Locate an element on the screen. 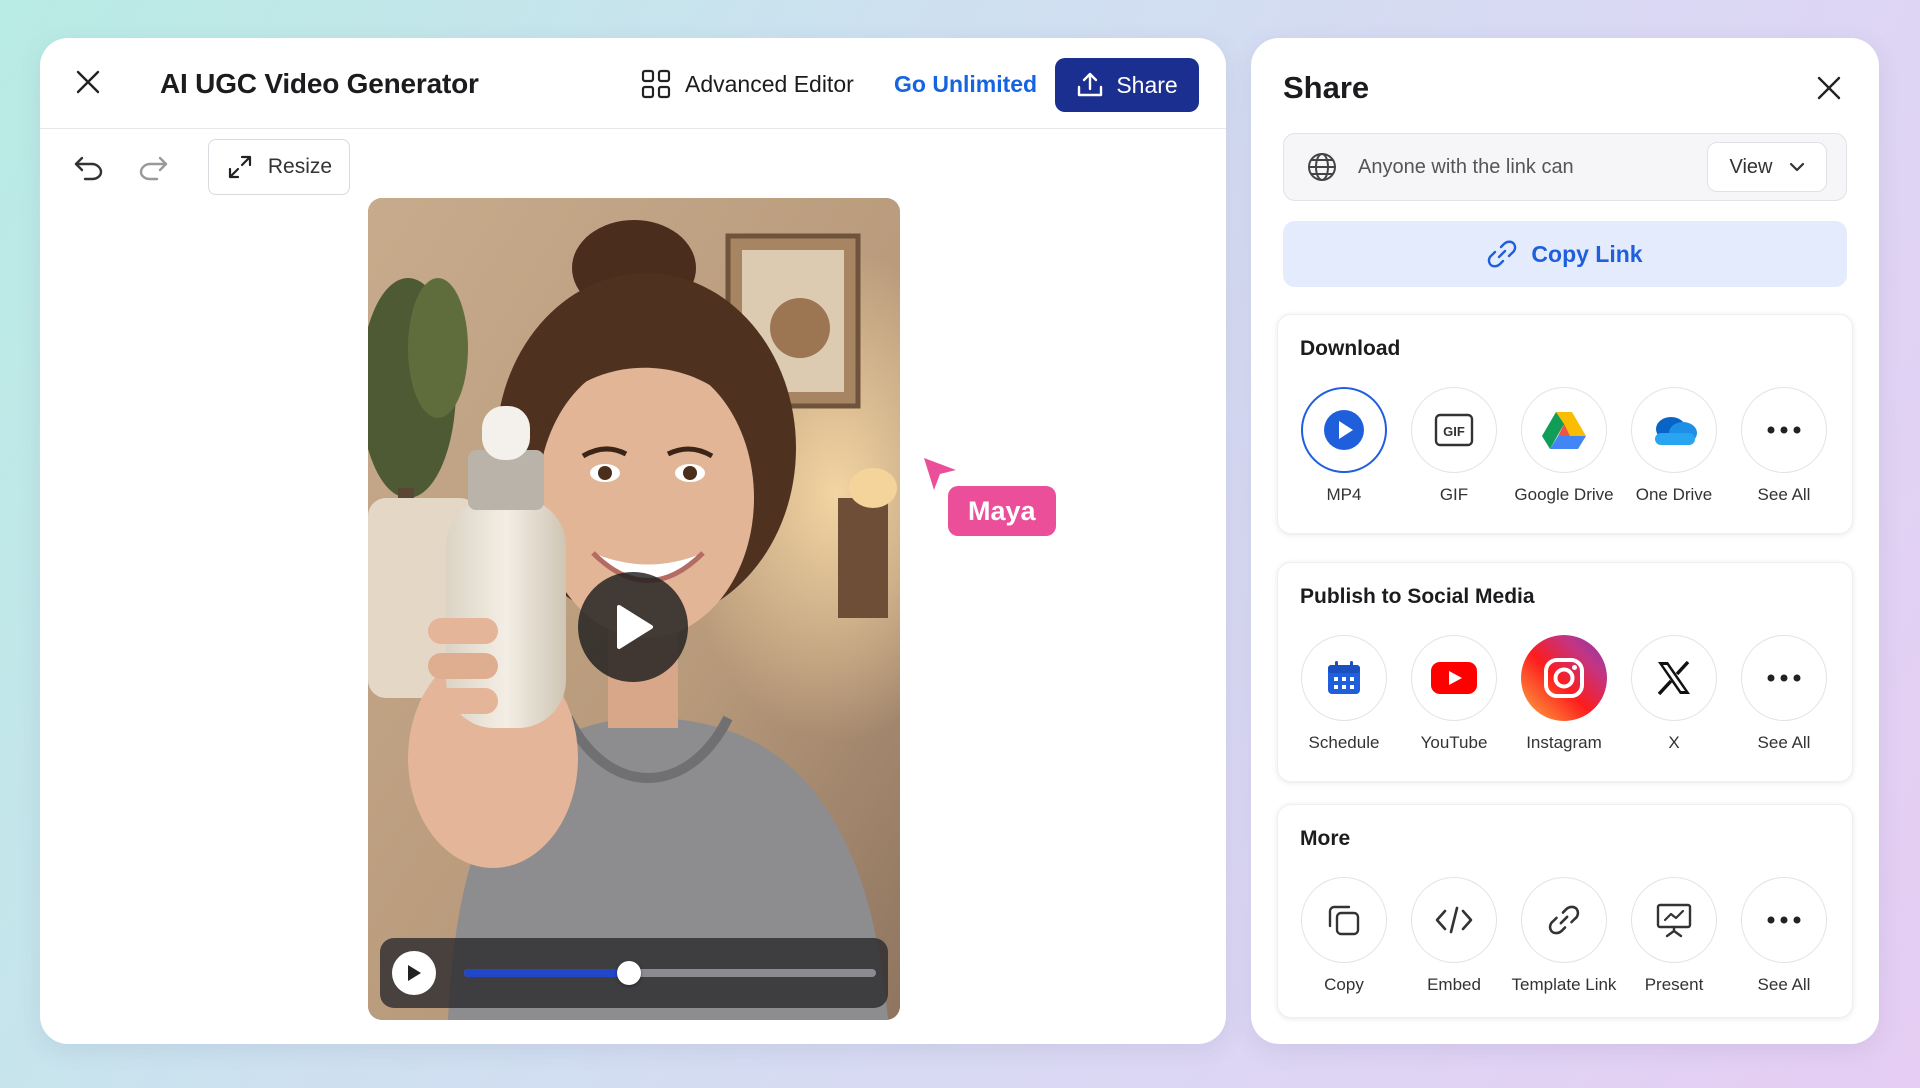 The height and width of the screenshot is (1088, 1920). calendar-icon is located at coordinates (1344, 677).